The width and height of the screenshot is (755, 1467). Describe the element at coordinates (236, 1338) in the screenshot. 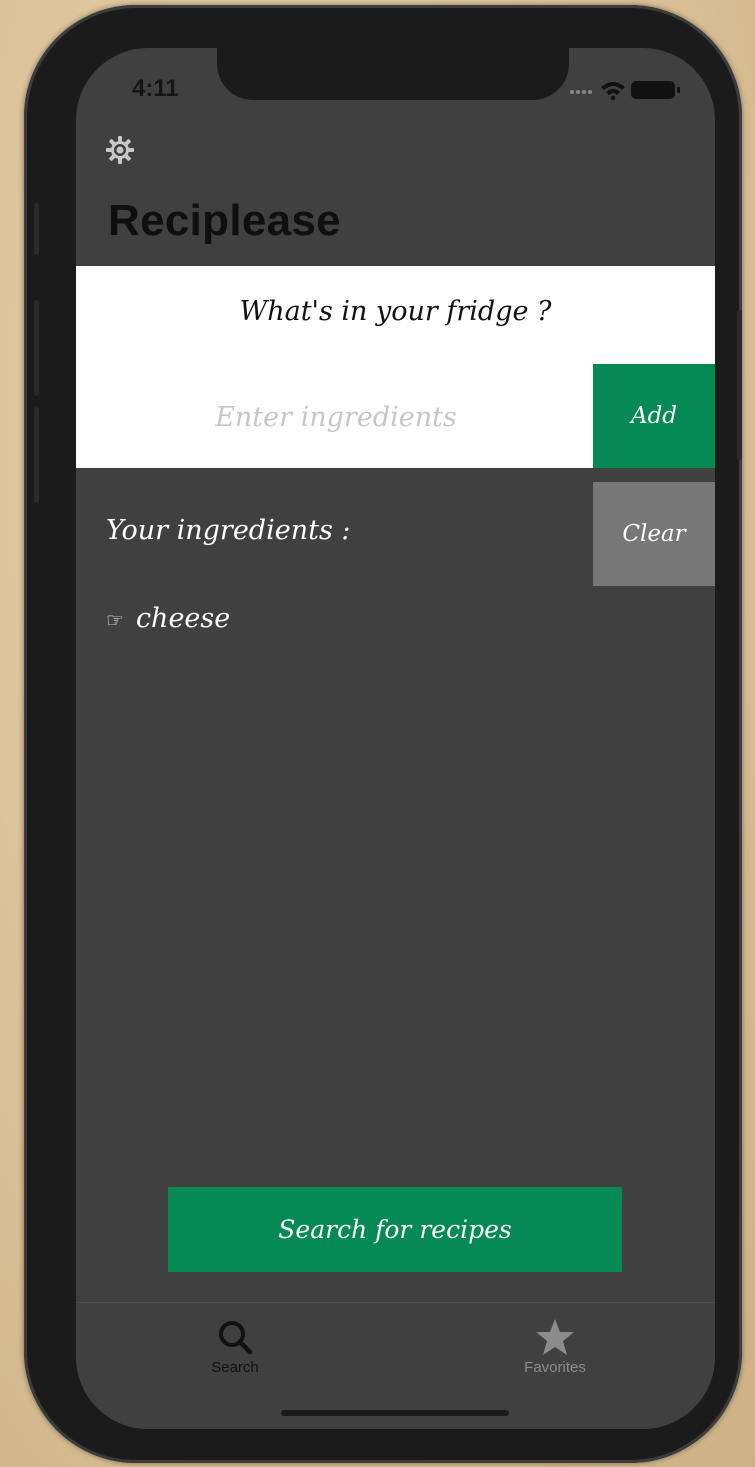

I see `search-icon` at that location.